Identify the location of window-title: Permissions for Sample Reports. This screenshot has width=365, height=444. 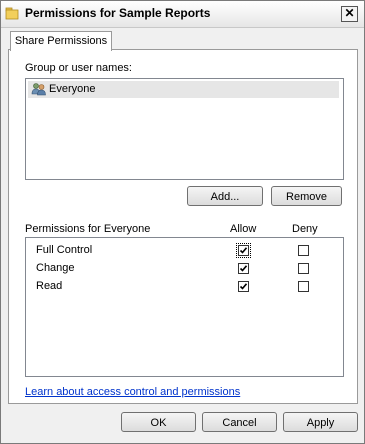
(118, 13).